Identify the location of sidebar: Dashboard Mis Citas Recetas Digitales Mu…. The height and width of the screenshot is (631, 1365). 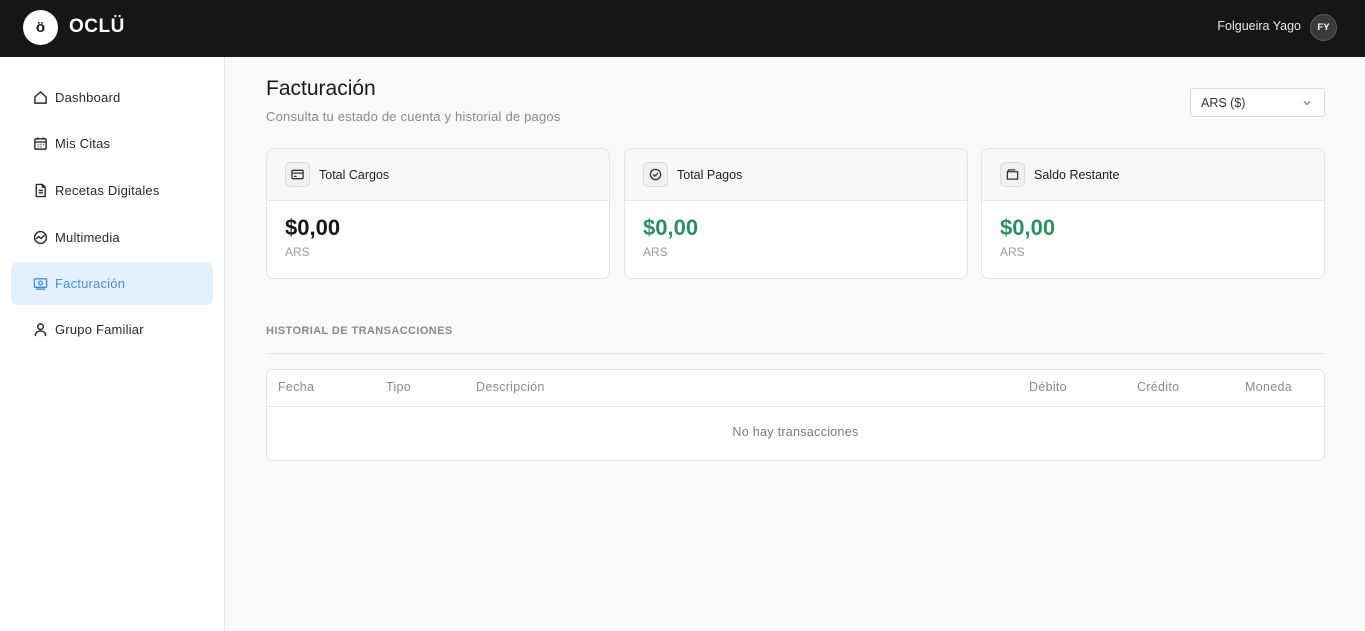
(112, 344).